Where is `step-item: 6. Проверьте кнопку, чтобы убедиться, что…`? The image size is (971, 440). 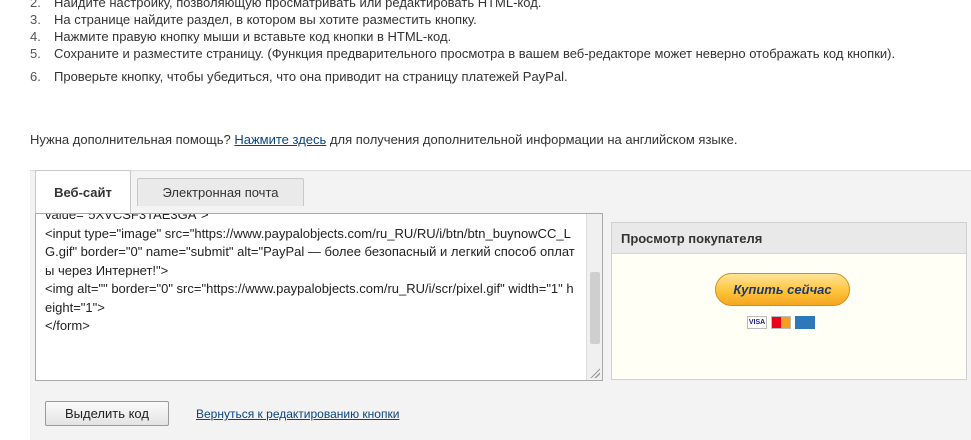
step-item: 6. Проверьте кнопку, чтобы убедиться, что… is located at coordinates (497, 76).